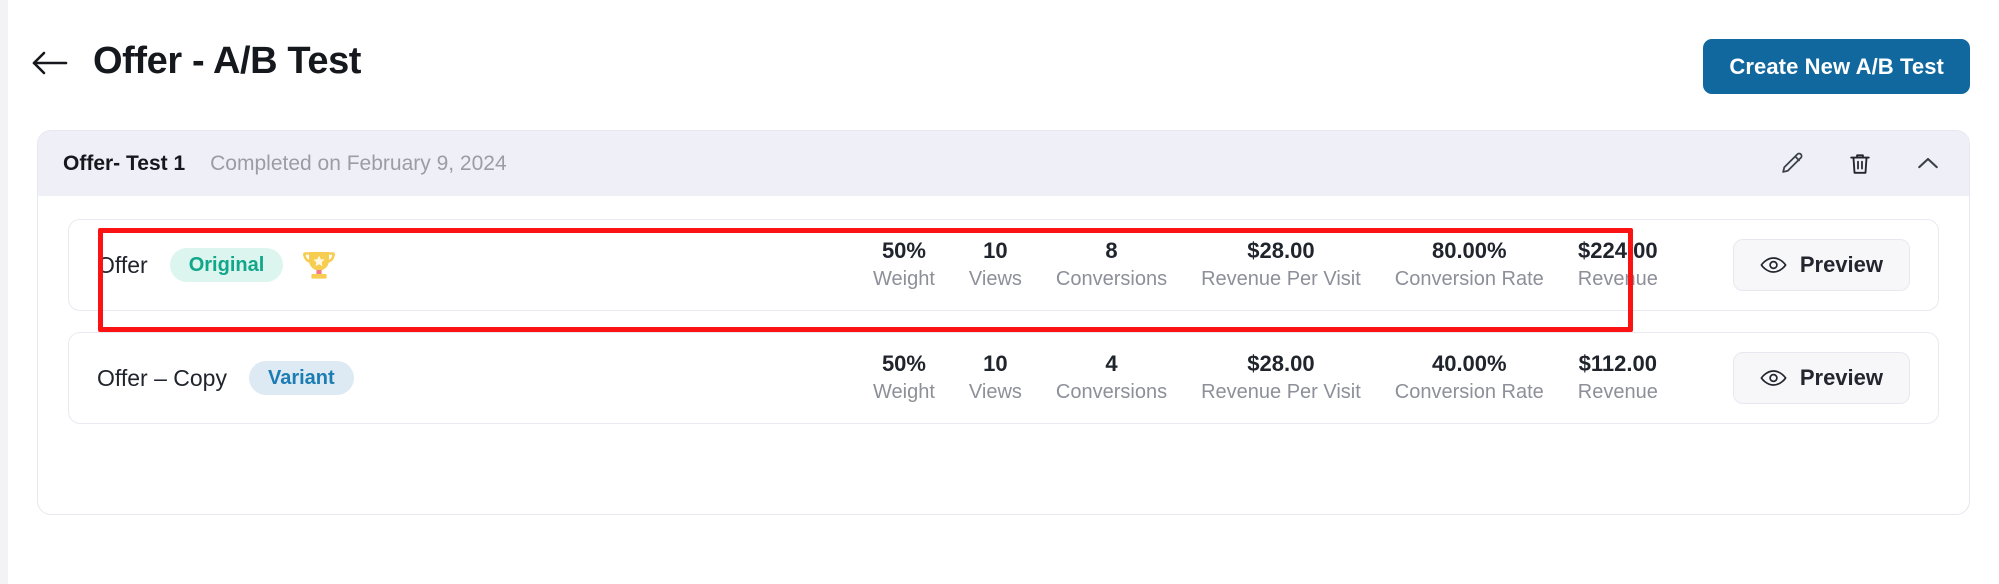 The image size is (1999, 584). I want to click on metric-value: 80.00%, so click(1469, 251).